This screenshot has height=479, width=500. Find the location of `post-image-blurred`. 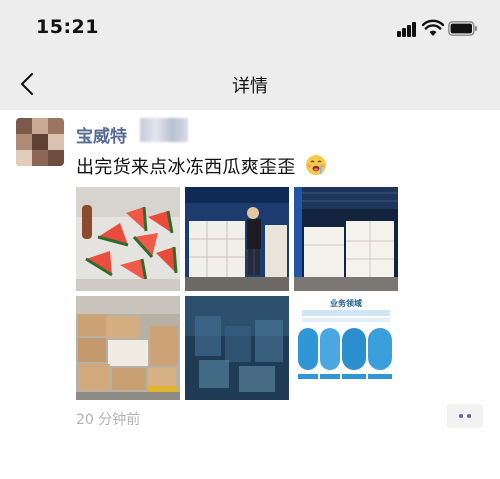

post-image-blurred is located at coordinates (237, 348).